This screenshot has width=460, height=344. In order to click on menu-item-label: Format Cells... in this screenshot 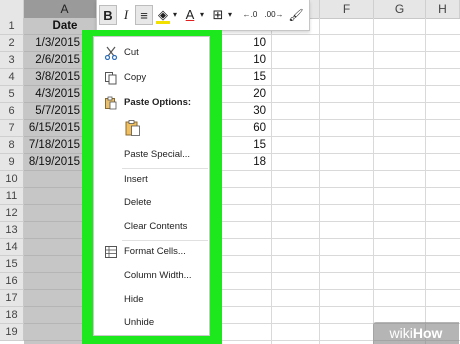, I will do `click(155, 251)`.